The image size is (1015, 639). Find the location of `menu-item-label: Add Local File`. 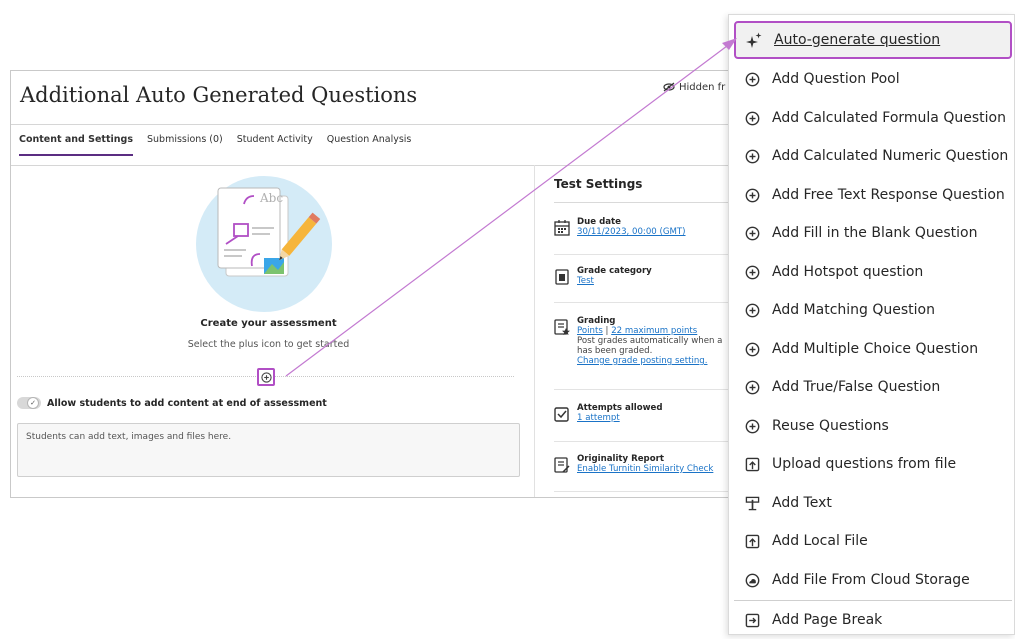

menu-item-label: Add Local File is located at coordinates (820, 541).